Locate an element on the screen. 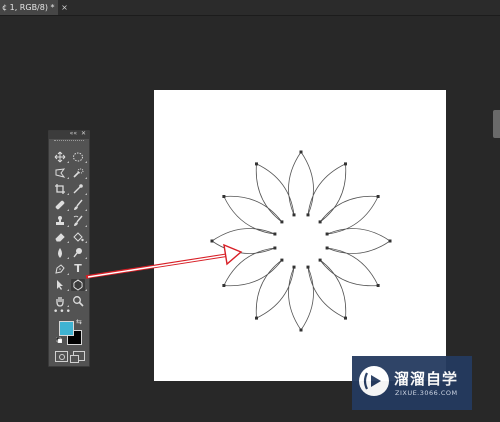  swap-colors-icon: ⇆ is located at coordinates (79, 322).